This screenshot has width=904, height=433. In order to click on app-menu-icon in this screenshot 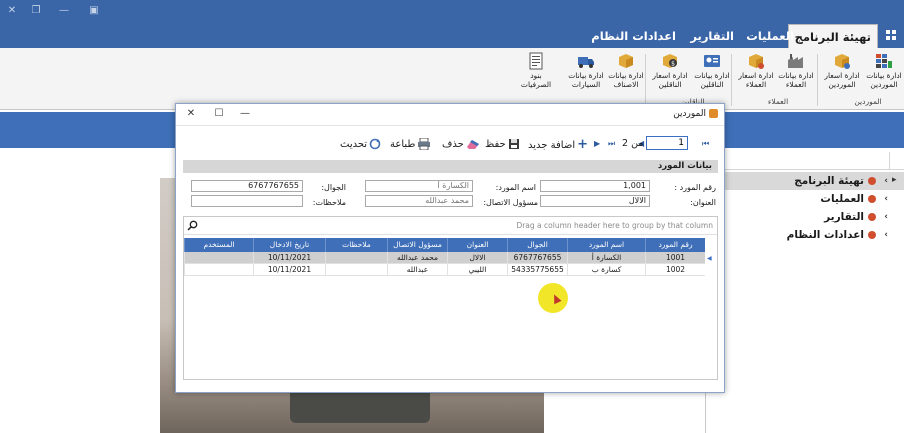, I will do `click(891, 35)`.